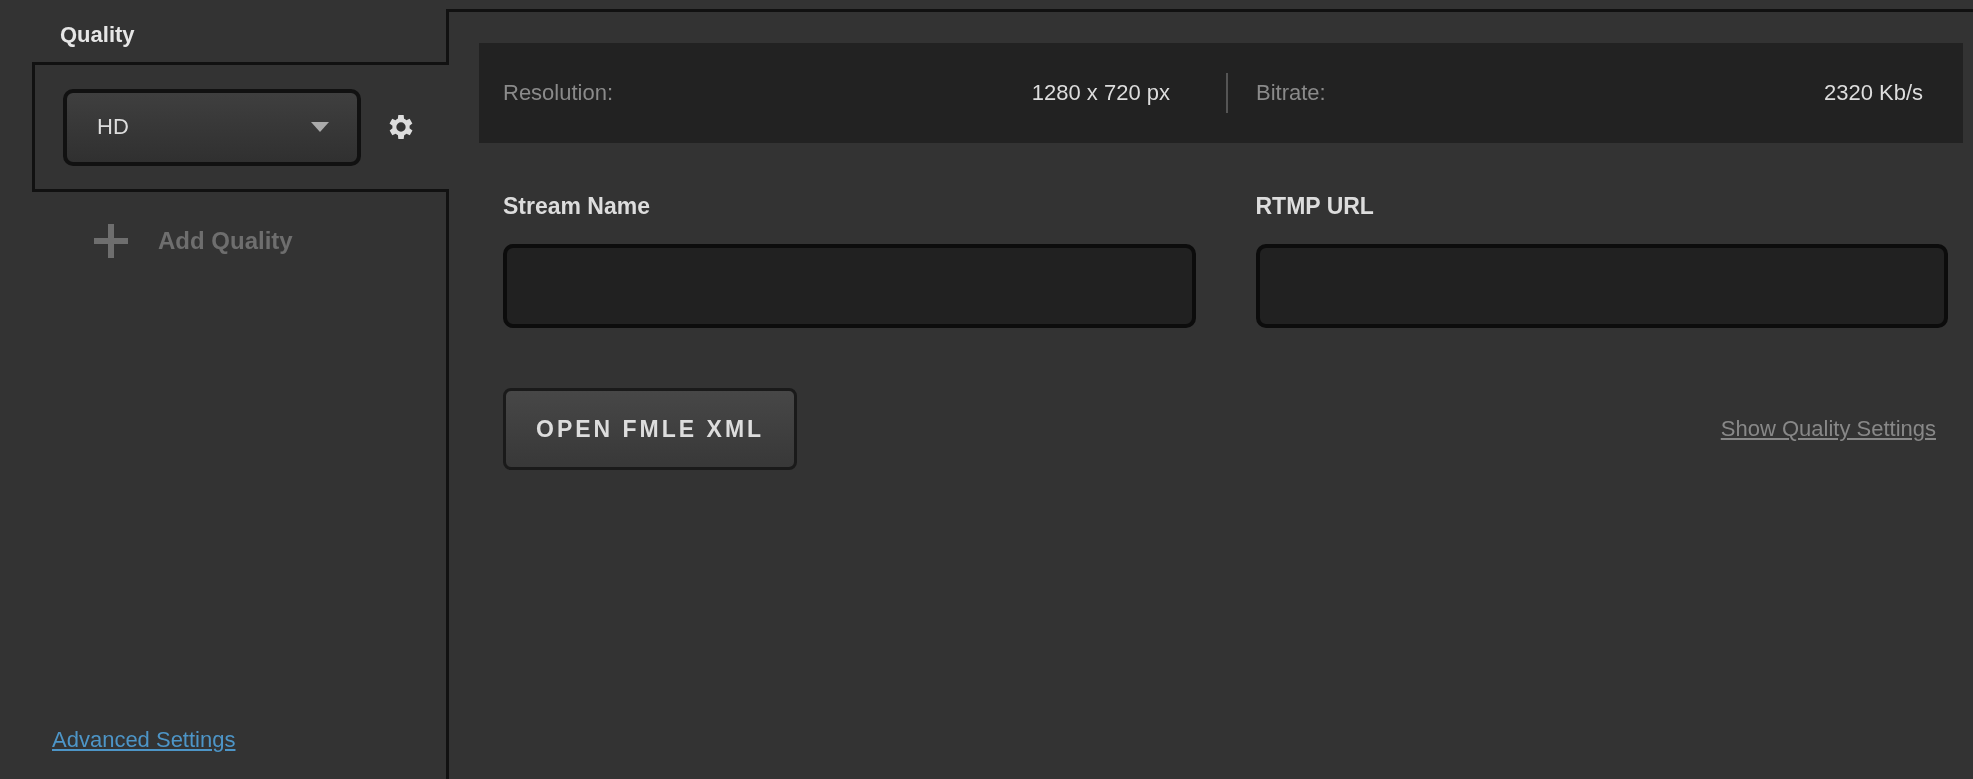  I want to click on info-label: Bitrate:, so click(1291, 93).